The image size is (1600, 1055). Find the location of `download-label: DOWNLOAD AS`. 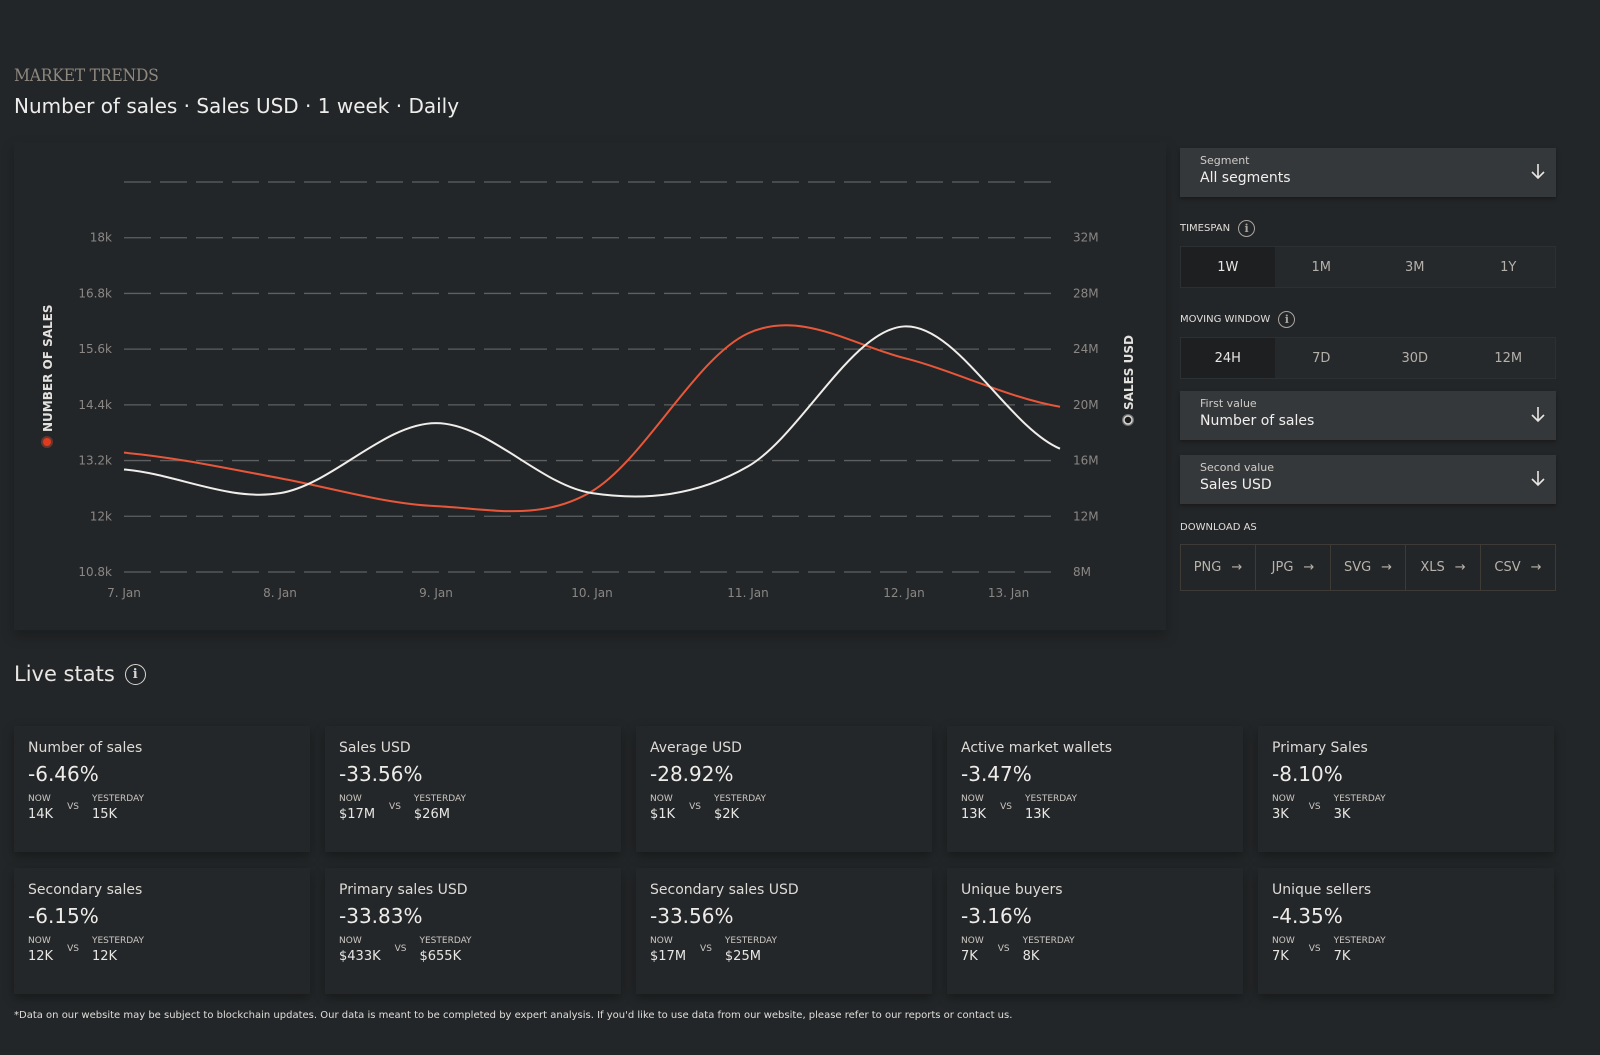

download-label: DOWNLOAD AS is located at coordinates (1218, 527).